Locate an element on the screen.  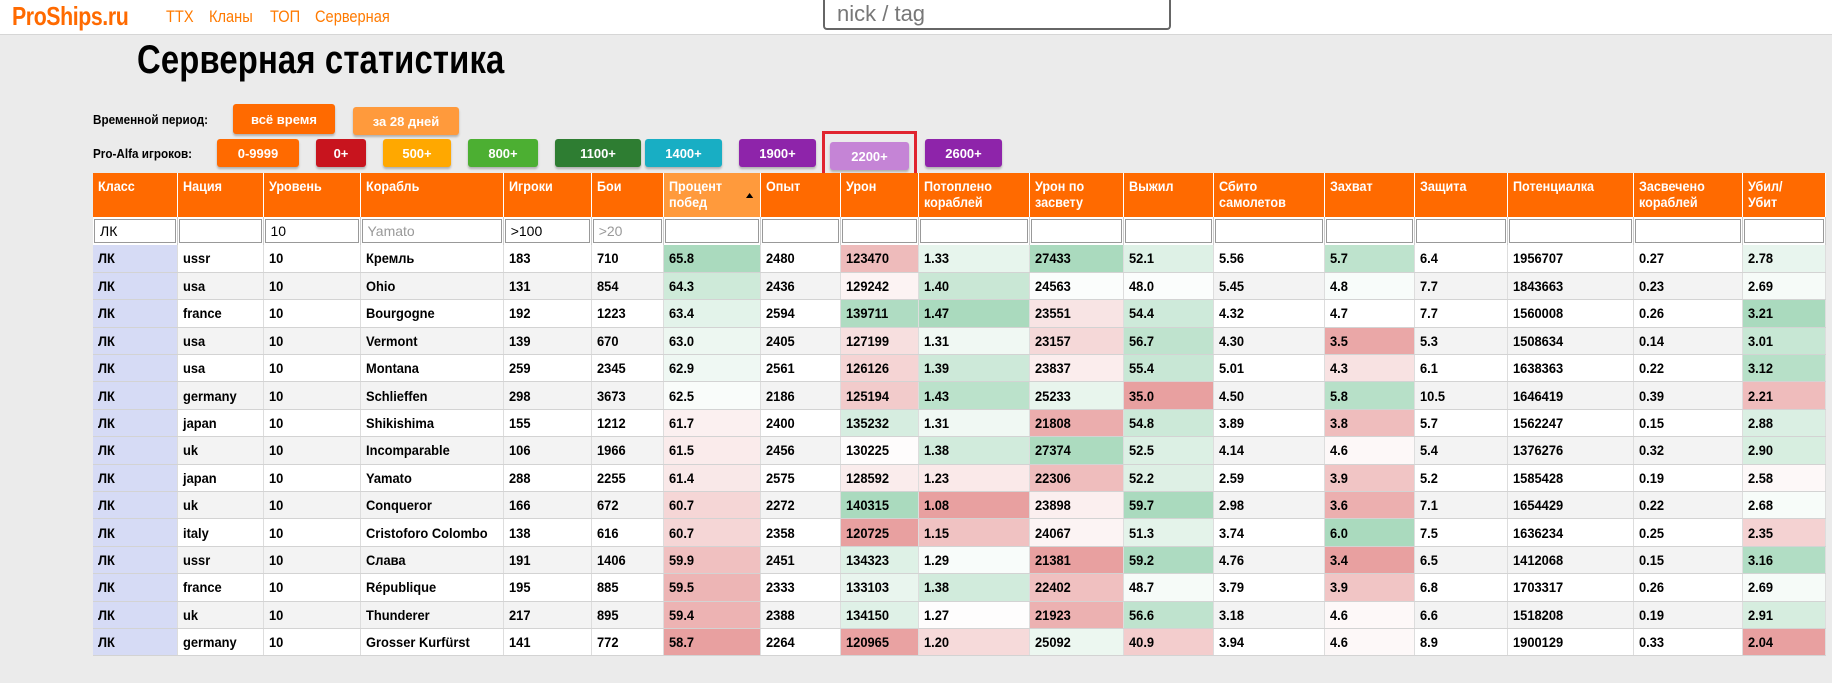
ship-name-cell: Grosser Kurfürst is located at coordinates (432, 642).